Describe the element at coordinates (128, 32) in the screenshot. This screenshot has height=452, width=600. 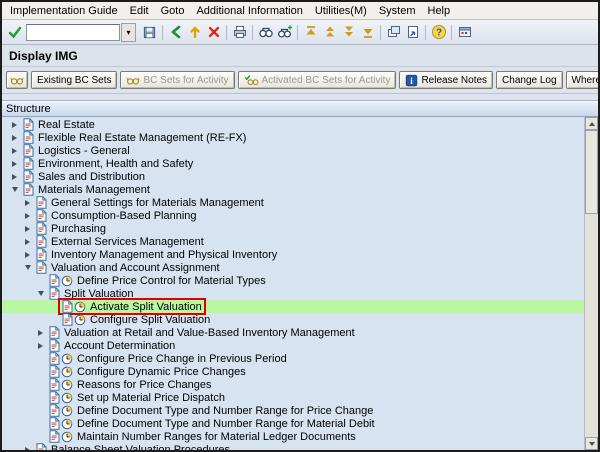
I see `command-field-dropdown-icon: ▾` at that location.